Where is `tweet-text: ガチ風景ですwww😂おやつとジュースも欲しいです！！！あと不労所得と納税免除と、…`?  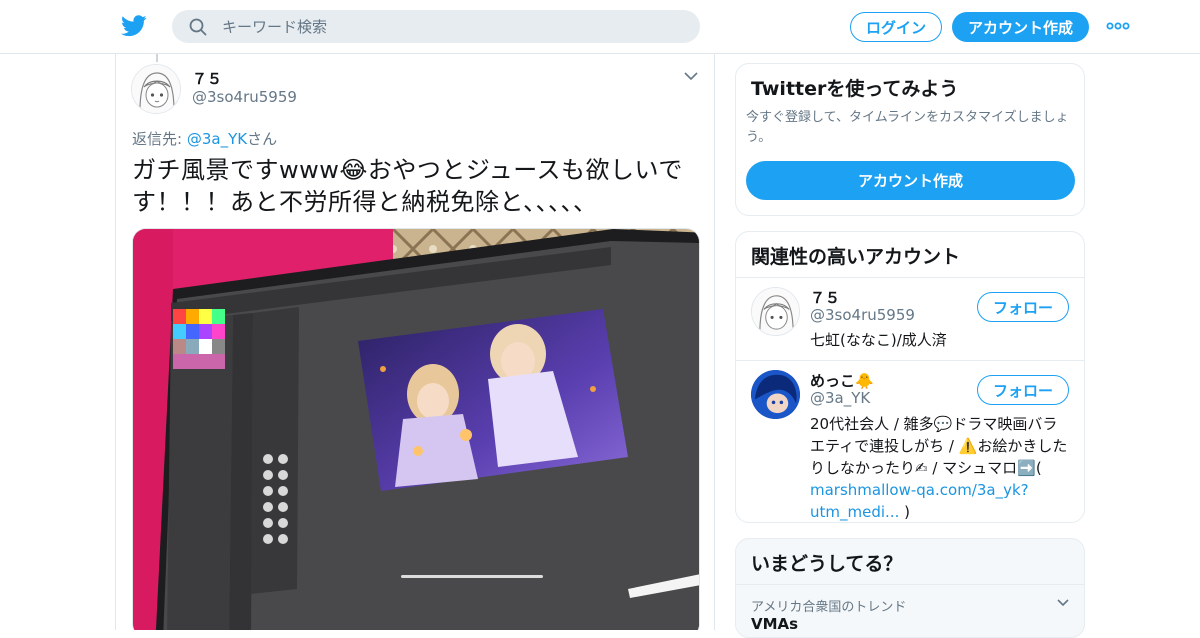
tweet-text: ガチ風景ですwww😂おやつとジュースも欲しいです！！！あと不労所得と納税免除と、… is located at coordinates (407, 186).